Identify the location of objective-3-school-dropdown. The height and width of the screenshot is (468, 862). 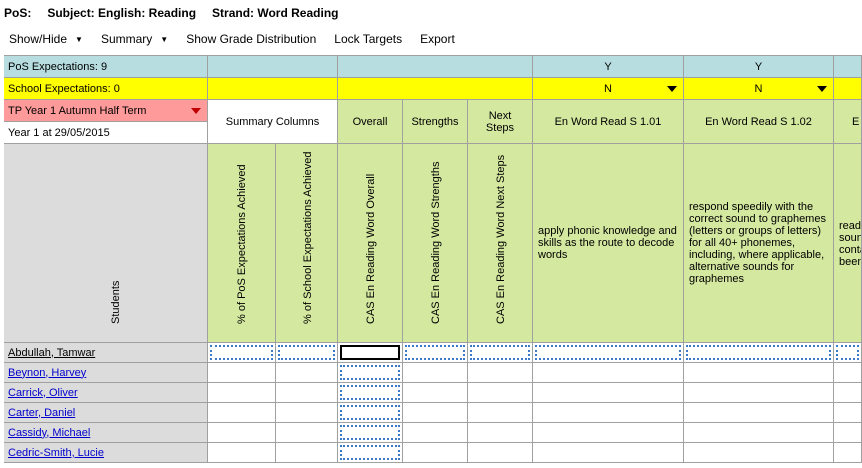
(848, 89).